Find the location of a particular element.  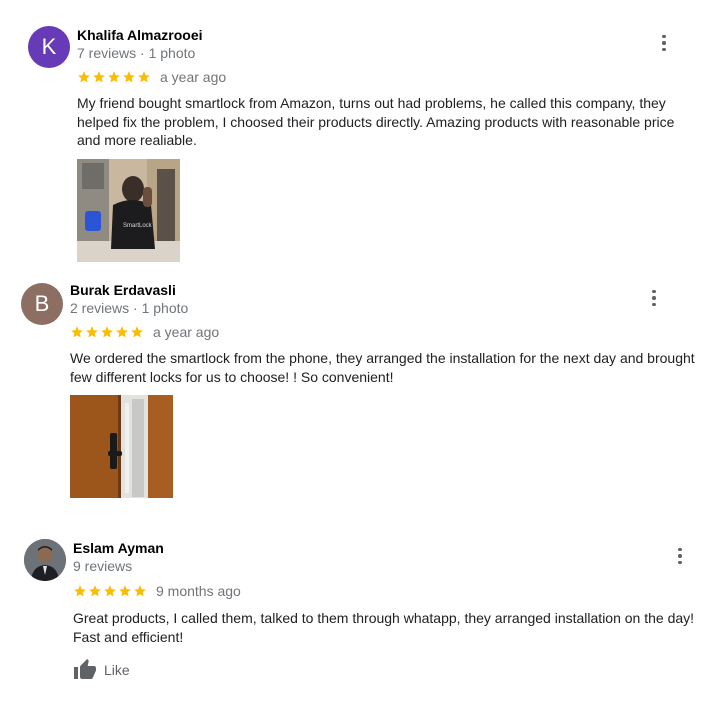

review-photo is located at coordinates (121, 446).